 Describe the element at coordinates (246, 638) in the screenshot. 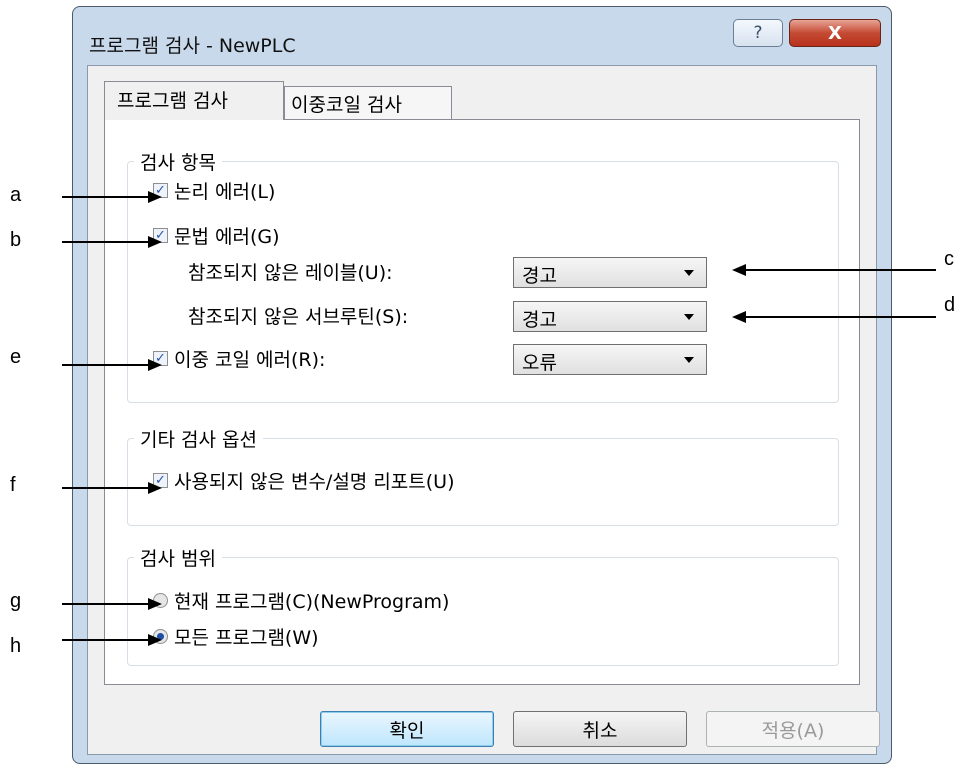

I see `radio-label: 모든 프로그램(W)` at that location.